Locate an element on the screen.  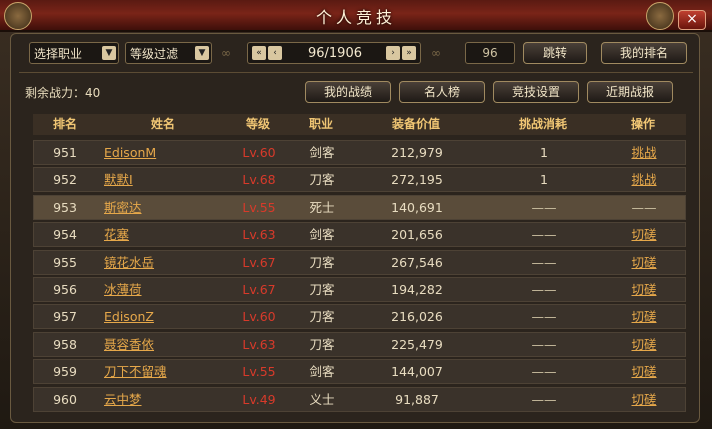
jump-button: 跳转 is located at coordinates (555, 53).